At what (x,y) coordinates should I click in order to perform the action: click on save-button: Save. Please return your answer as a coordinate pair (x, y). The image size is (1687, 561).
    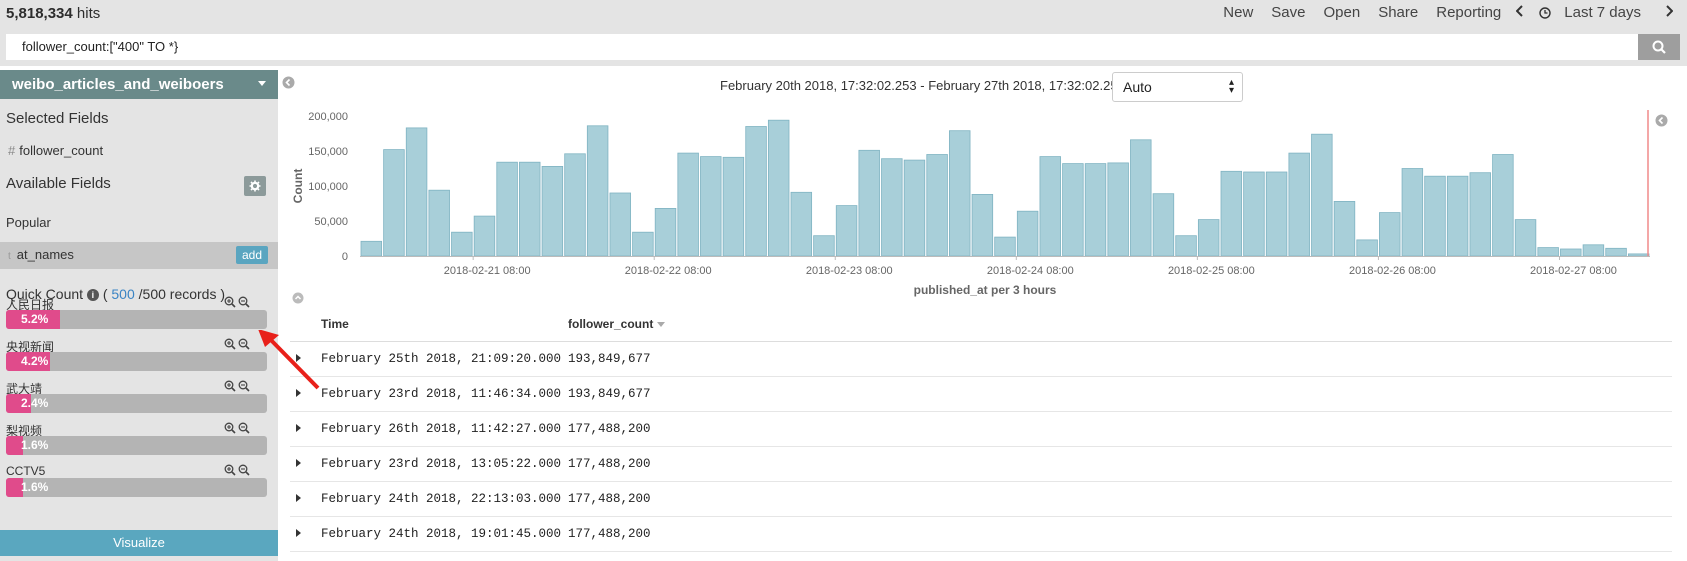
    Looking at the image, I should click on (1288, 12).